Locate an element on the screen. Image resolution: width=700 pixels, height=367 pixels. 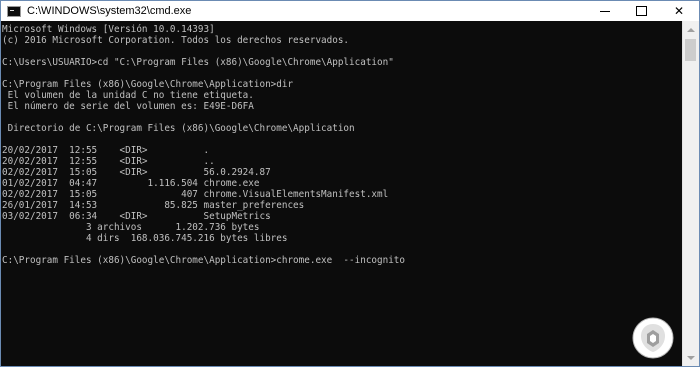
title-bar: C:\WINDOWS\system32\cmd.exe ✕ is located at coordinates (350, 11).